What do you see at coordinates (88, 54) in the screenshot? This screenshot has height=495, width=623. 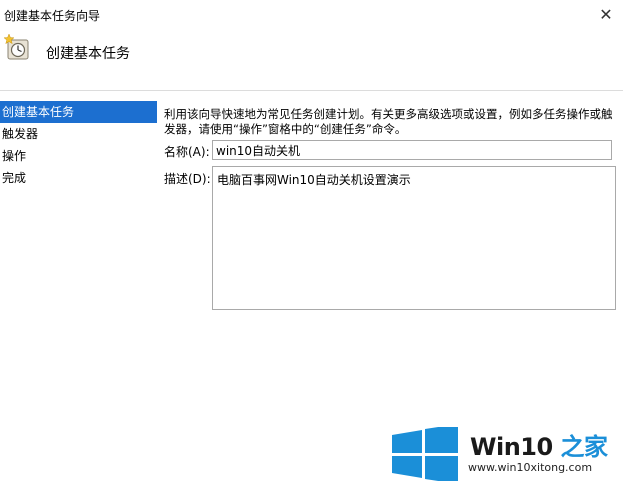 I see `page-title: 创建基本任务` at bounding box center [88, 54].